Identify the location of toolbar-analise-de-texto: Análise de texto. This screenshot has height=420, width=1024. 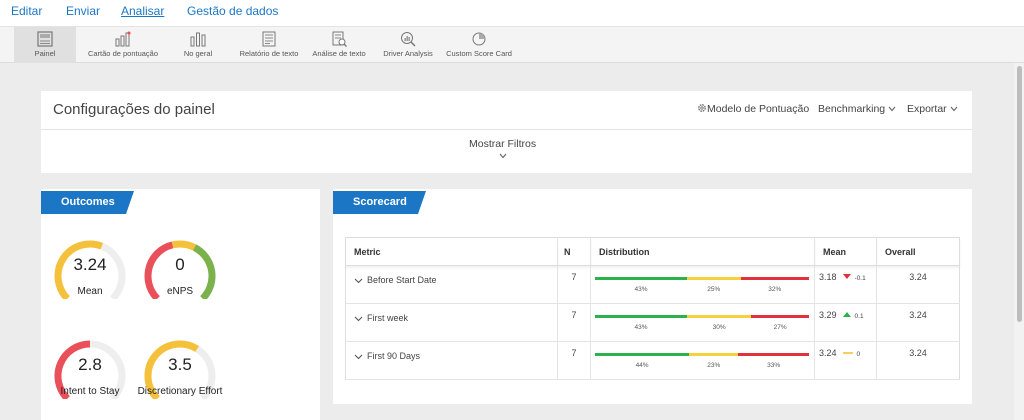
(339, 45).